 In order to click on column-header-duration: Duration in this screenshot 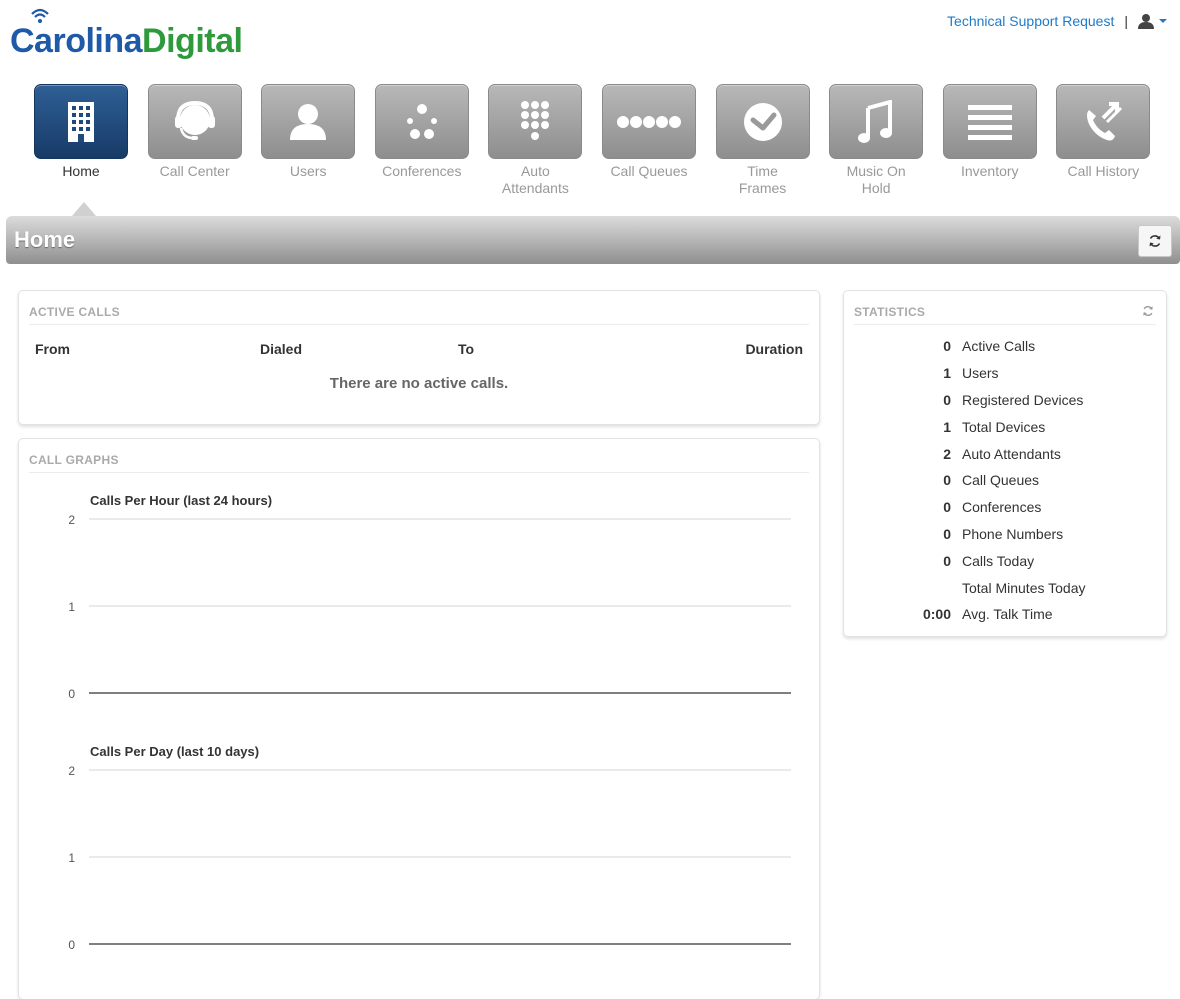, I will do `click(774, 349)`.